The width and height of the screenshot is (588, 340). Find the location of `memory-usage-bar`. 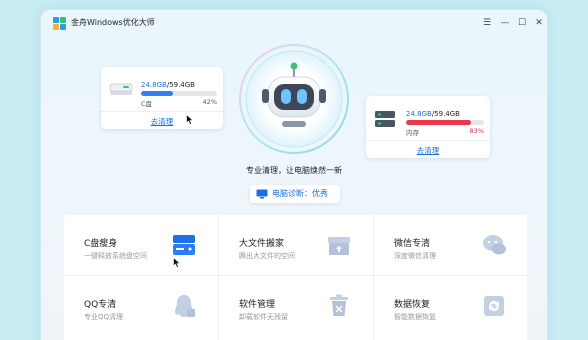

memory-usage-bar is located at coordinates (445, 122).